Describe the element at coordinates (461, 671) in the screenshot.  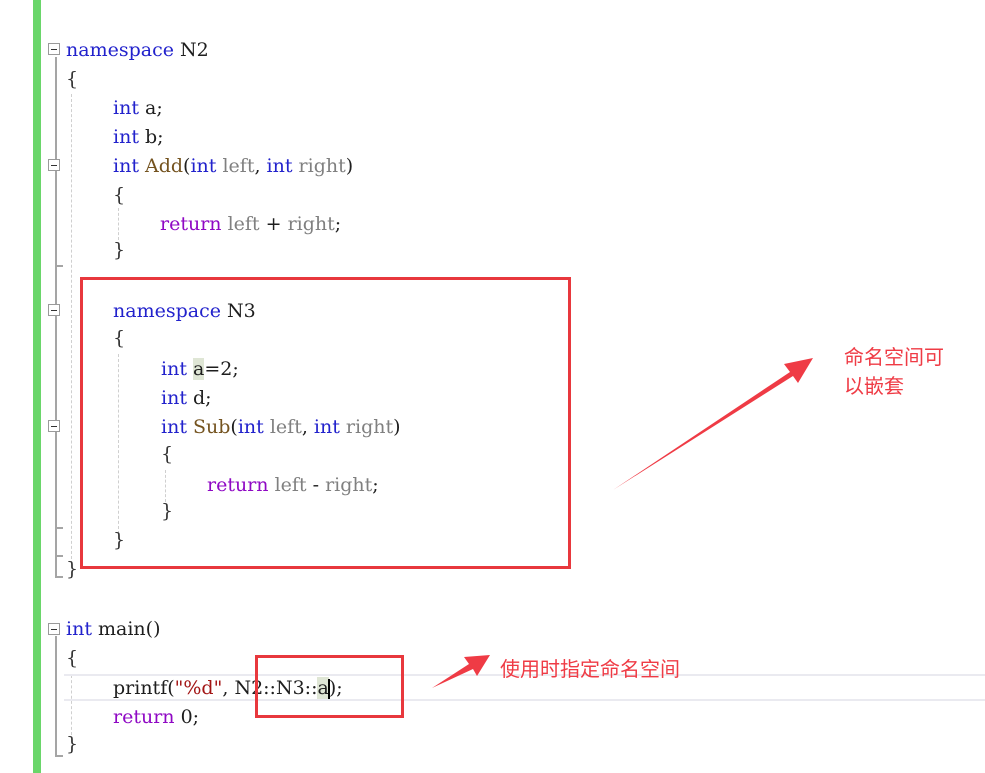
I see `arrow-usage-note` at that location.